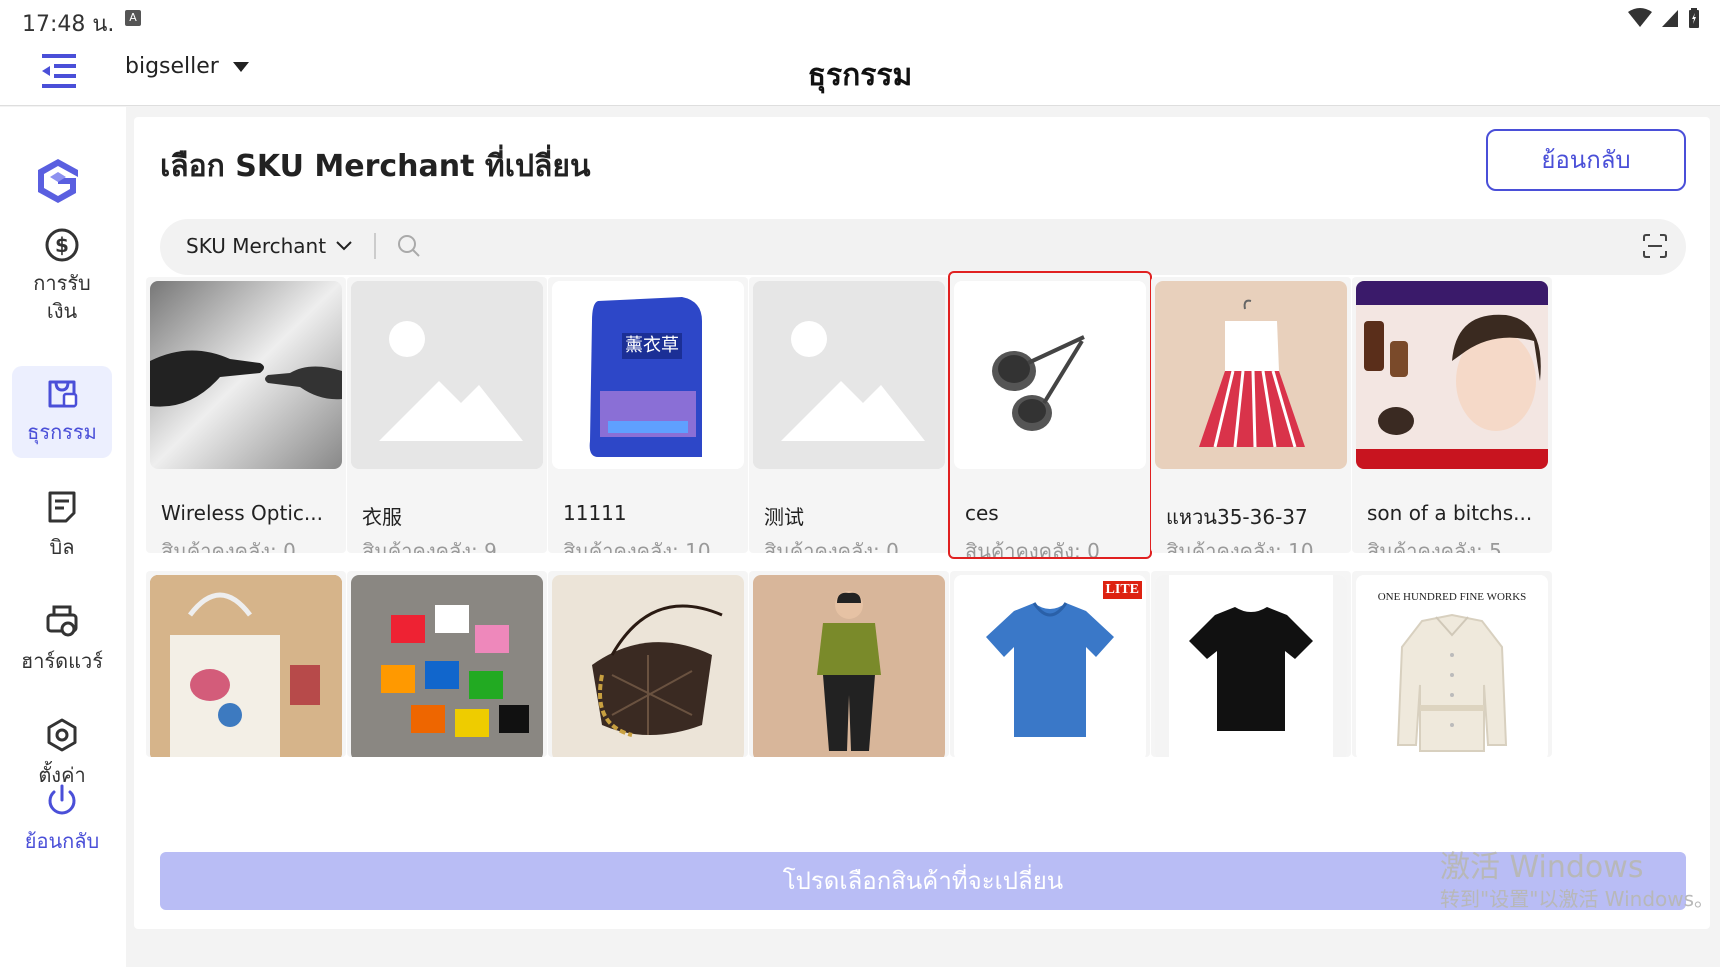 This screenshot has height=967, width=1720. Describe the element at coordinates (344, 246) in the screenshot. I see `chevron-down-icon` at that location.